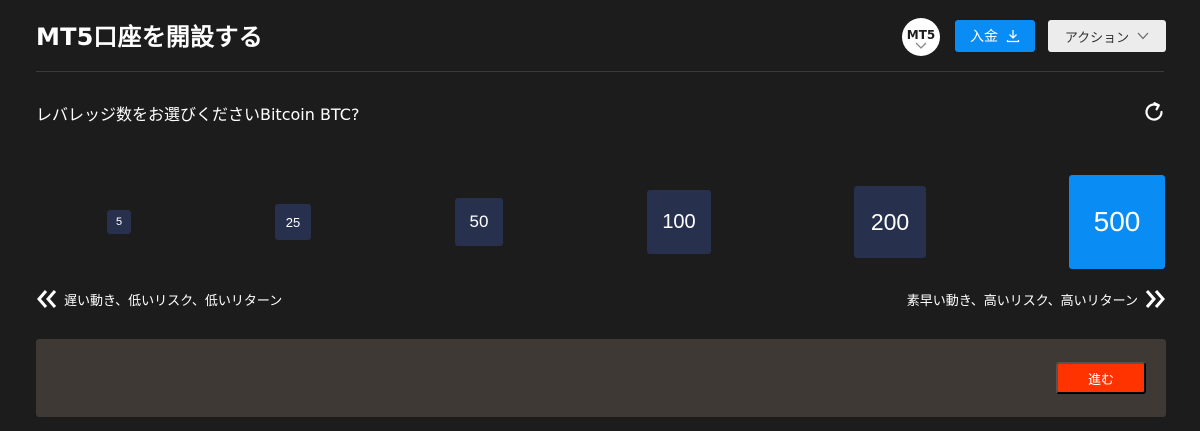 This screenshot has width=1200, height=431. I want to click on leverage-option-50: 50, so click(479, 222).